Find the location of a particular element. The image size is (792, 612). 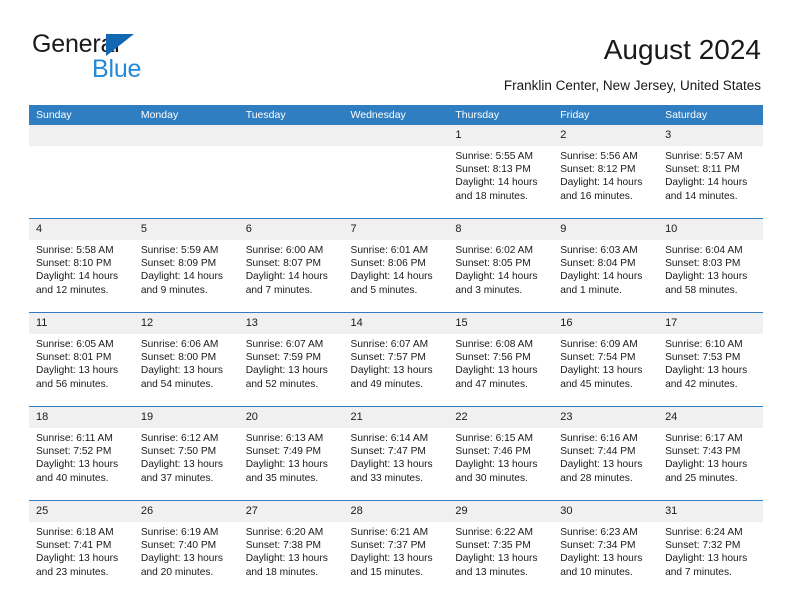

sunrise-text: Sunrise: 6:23 AM is located at coordinates (599, 532).